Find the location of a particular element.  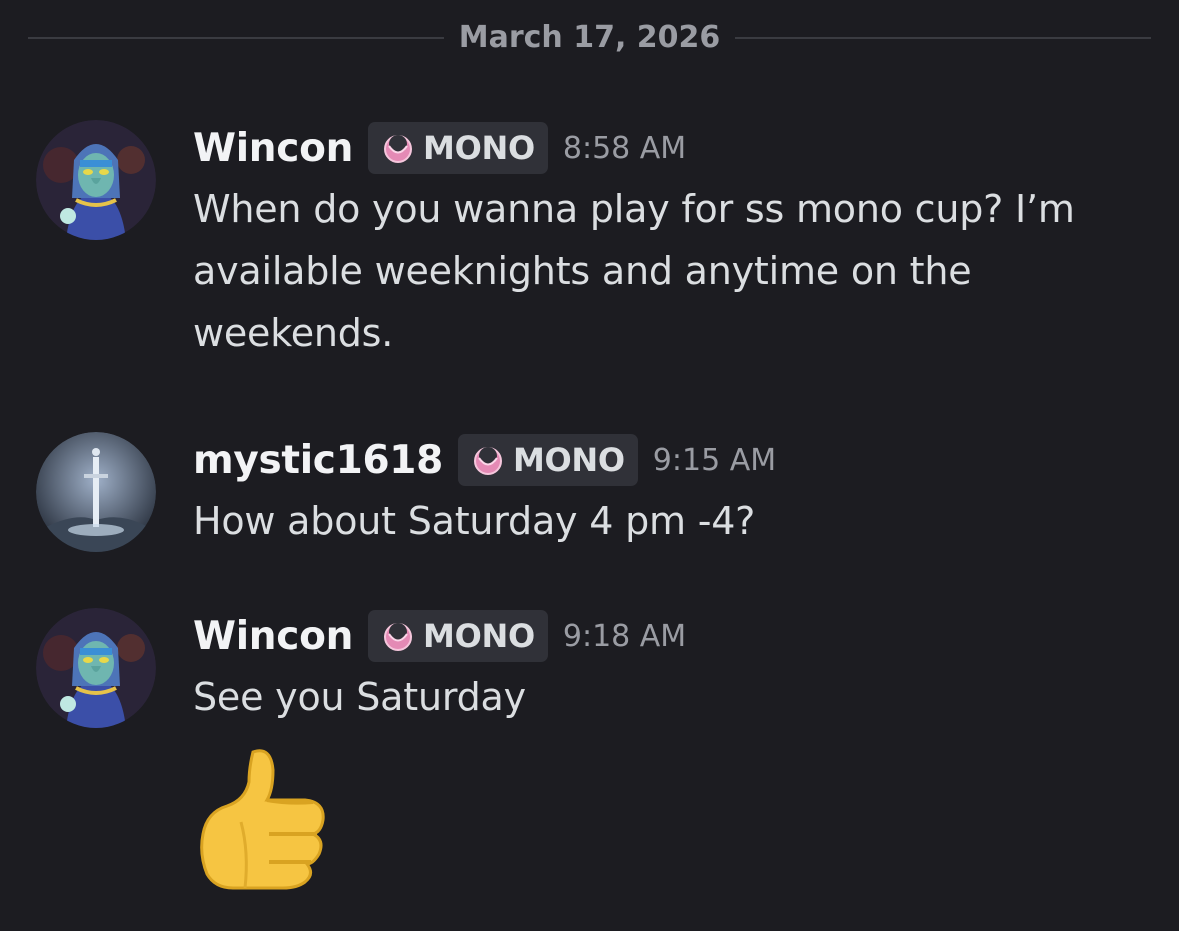

message-line: weekends. is located at coordinates (293, 333).